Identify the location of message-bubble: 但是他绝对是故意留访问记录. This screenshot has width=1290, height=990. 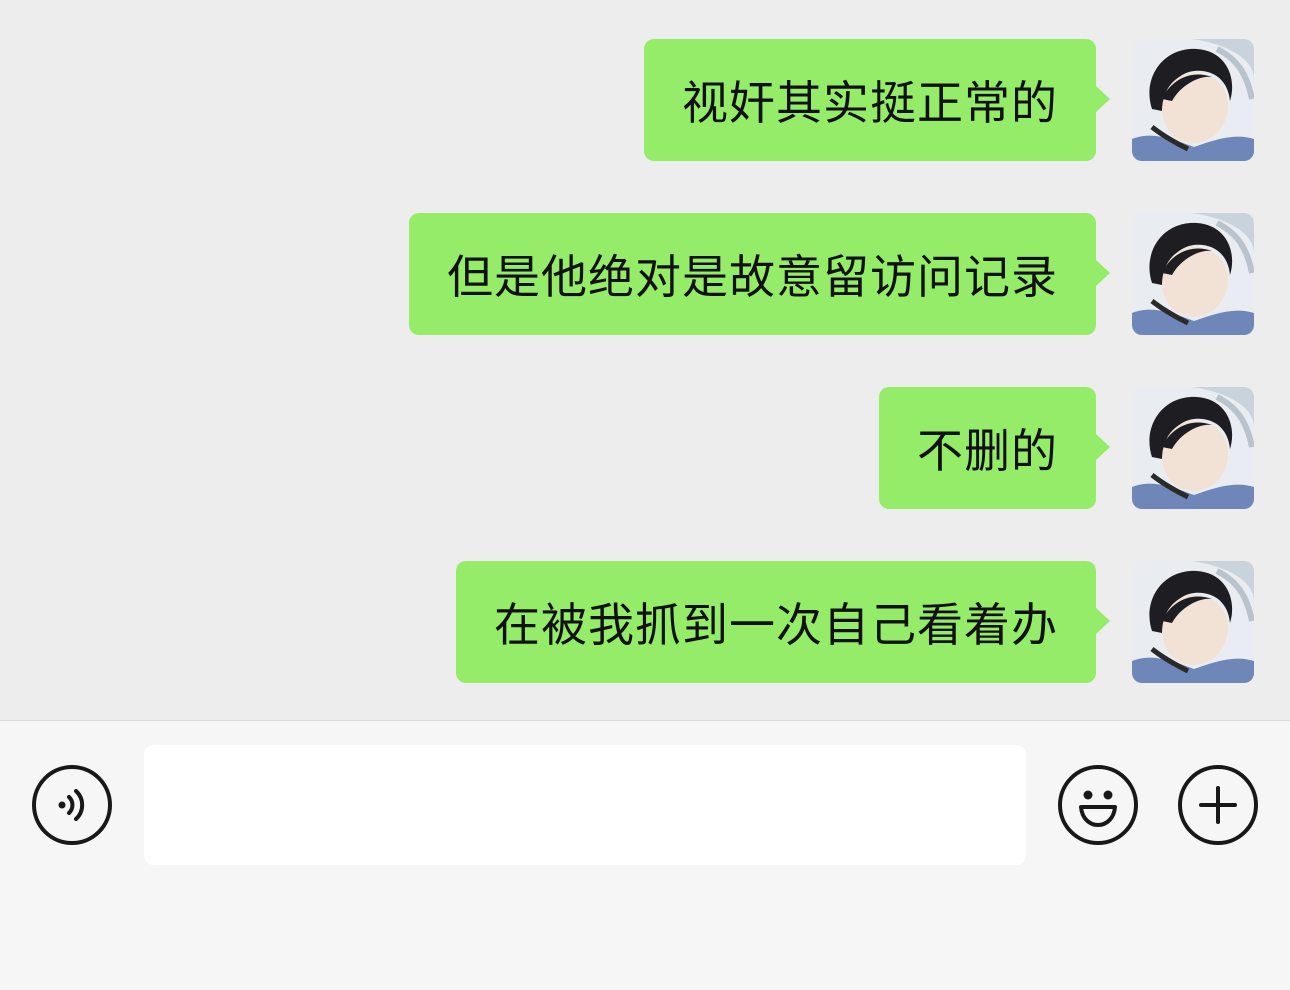
(759, 274).